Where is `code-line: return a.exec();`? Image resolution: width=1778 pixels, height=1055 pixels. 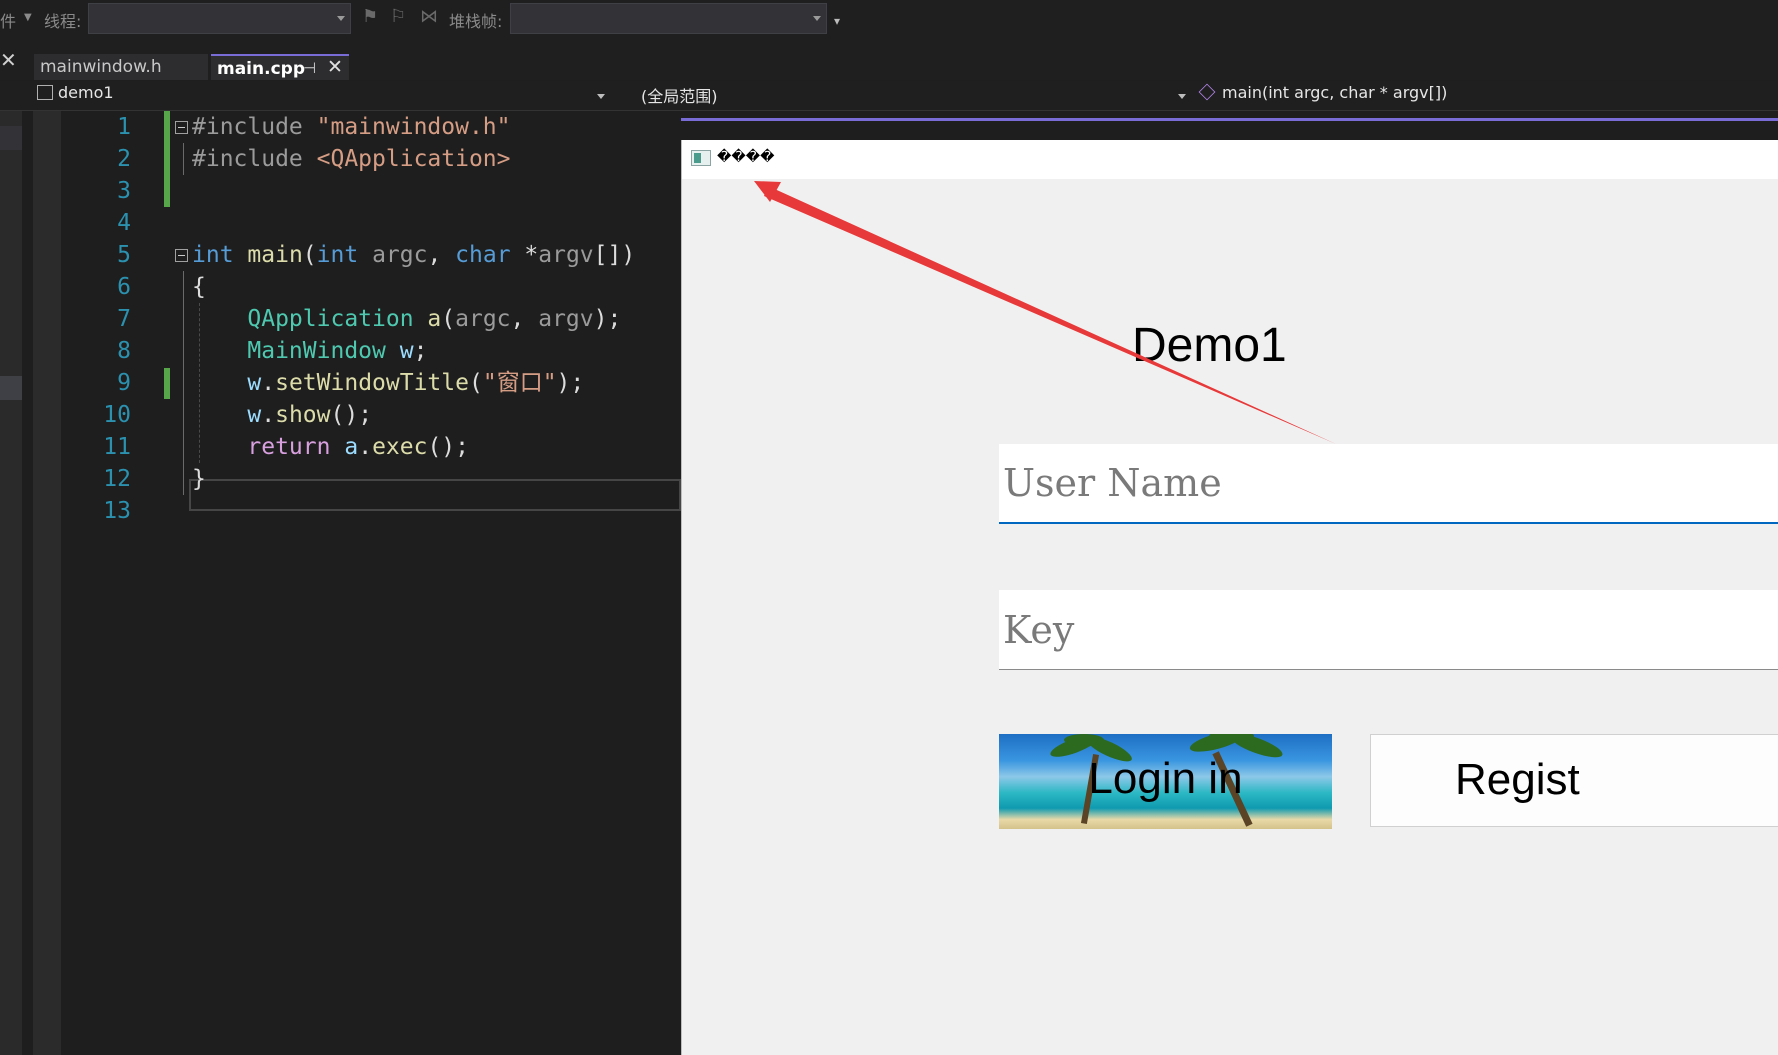
code-line: return a.exec(); is located at coordinates (358, 447).